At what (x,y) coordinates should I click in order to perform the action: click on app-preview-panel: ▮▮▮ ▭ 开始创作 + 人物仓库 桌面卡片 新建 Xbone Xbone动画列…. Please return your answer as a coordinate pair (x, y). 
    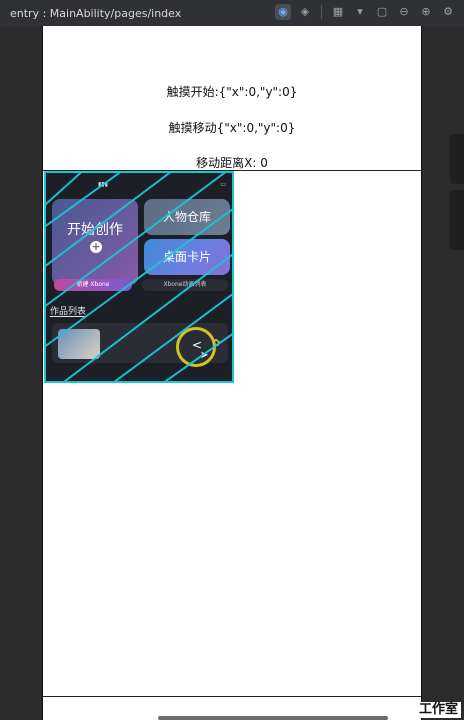
    Looking at the image, I should click on (139, 277).